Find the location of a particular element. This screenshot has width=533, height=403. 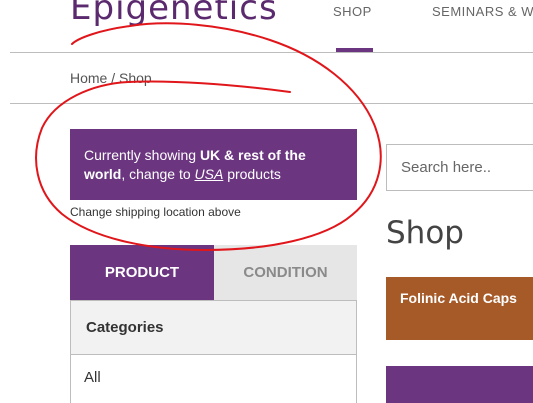

search-input is located at coordinates (460, 167).